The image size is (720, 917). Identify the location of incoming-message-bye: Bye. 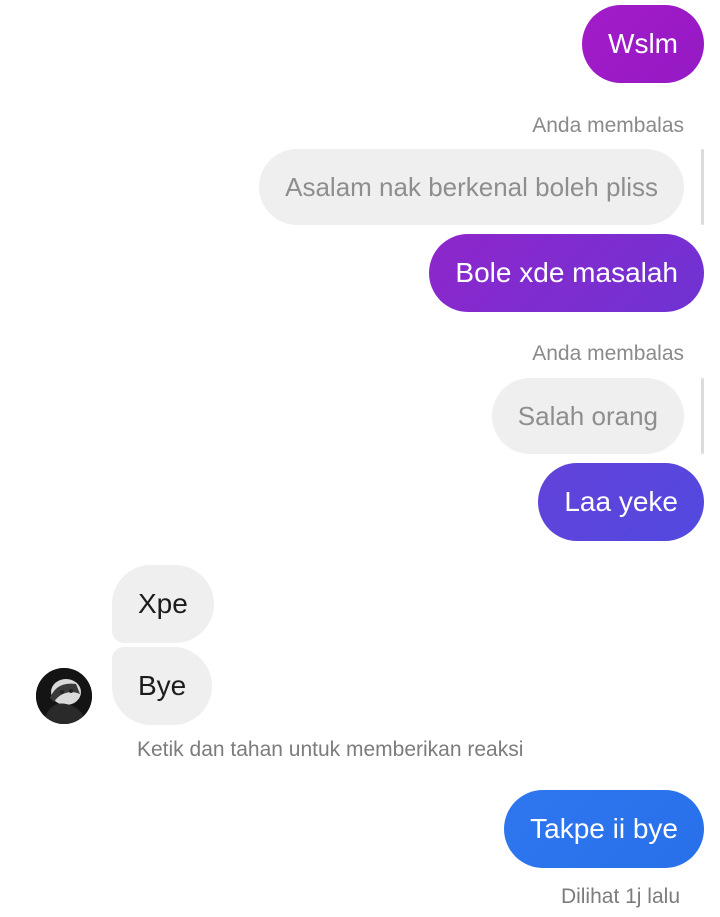
(162, 686).